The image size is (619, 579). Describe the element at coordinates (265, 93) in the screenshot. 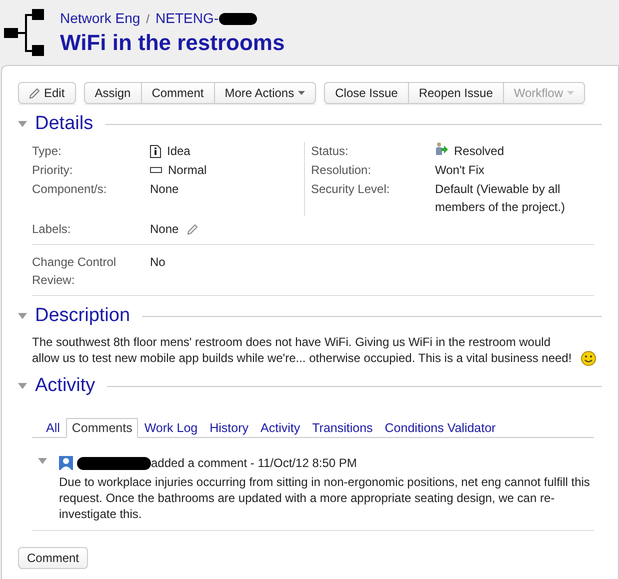

I see `dropdown-button: More Actions` at that location.